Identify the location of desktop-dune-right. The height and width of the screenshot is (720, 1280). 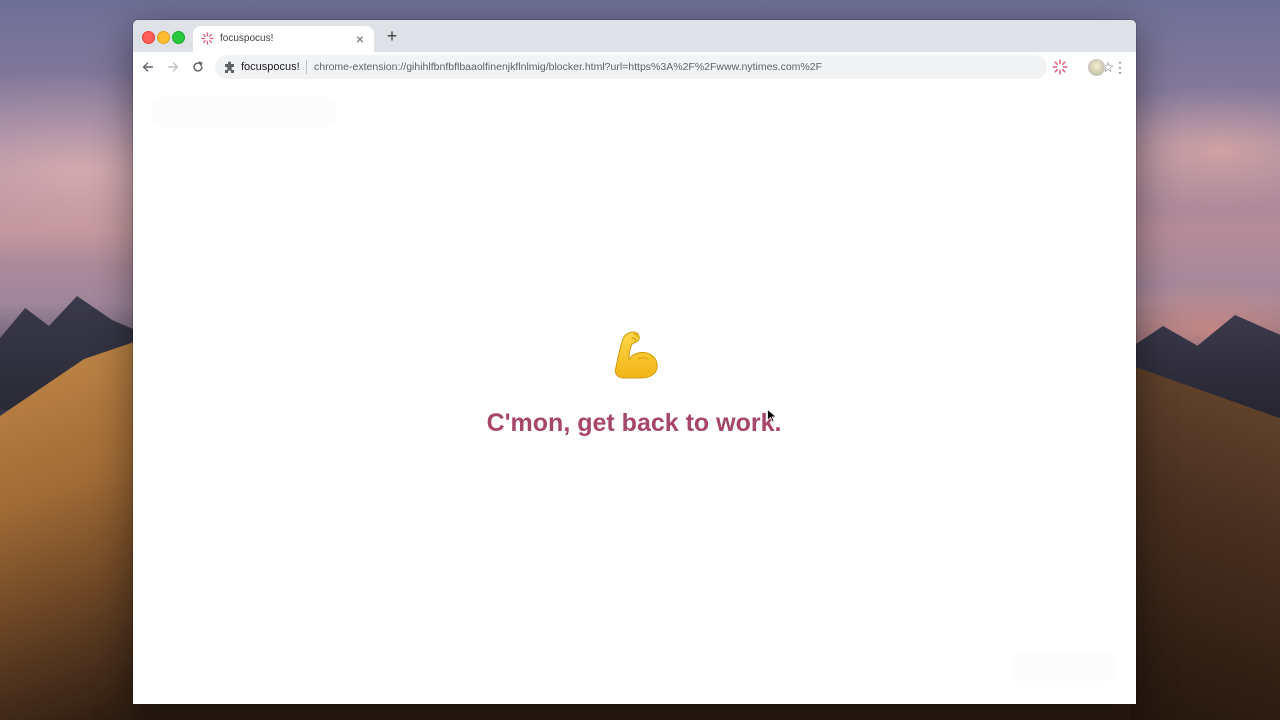
(1205, 542).